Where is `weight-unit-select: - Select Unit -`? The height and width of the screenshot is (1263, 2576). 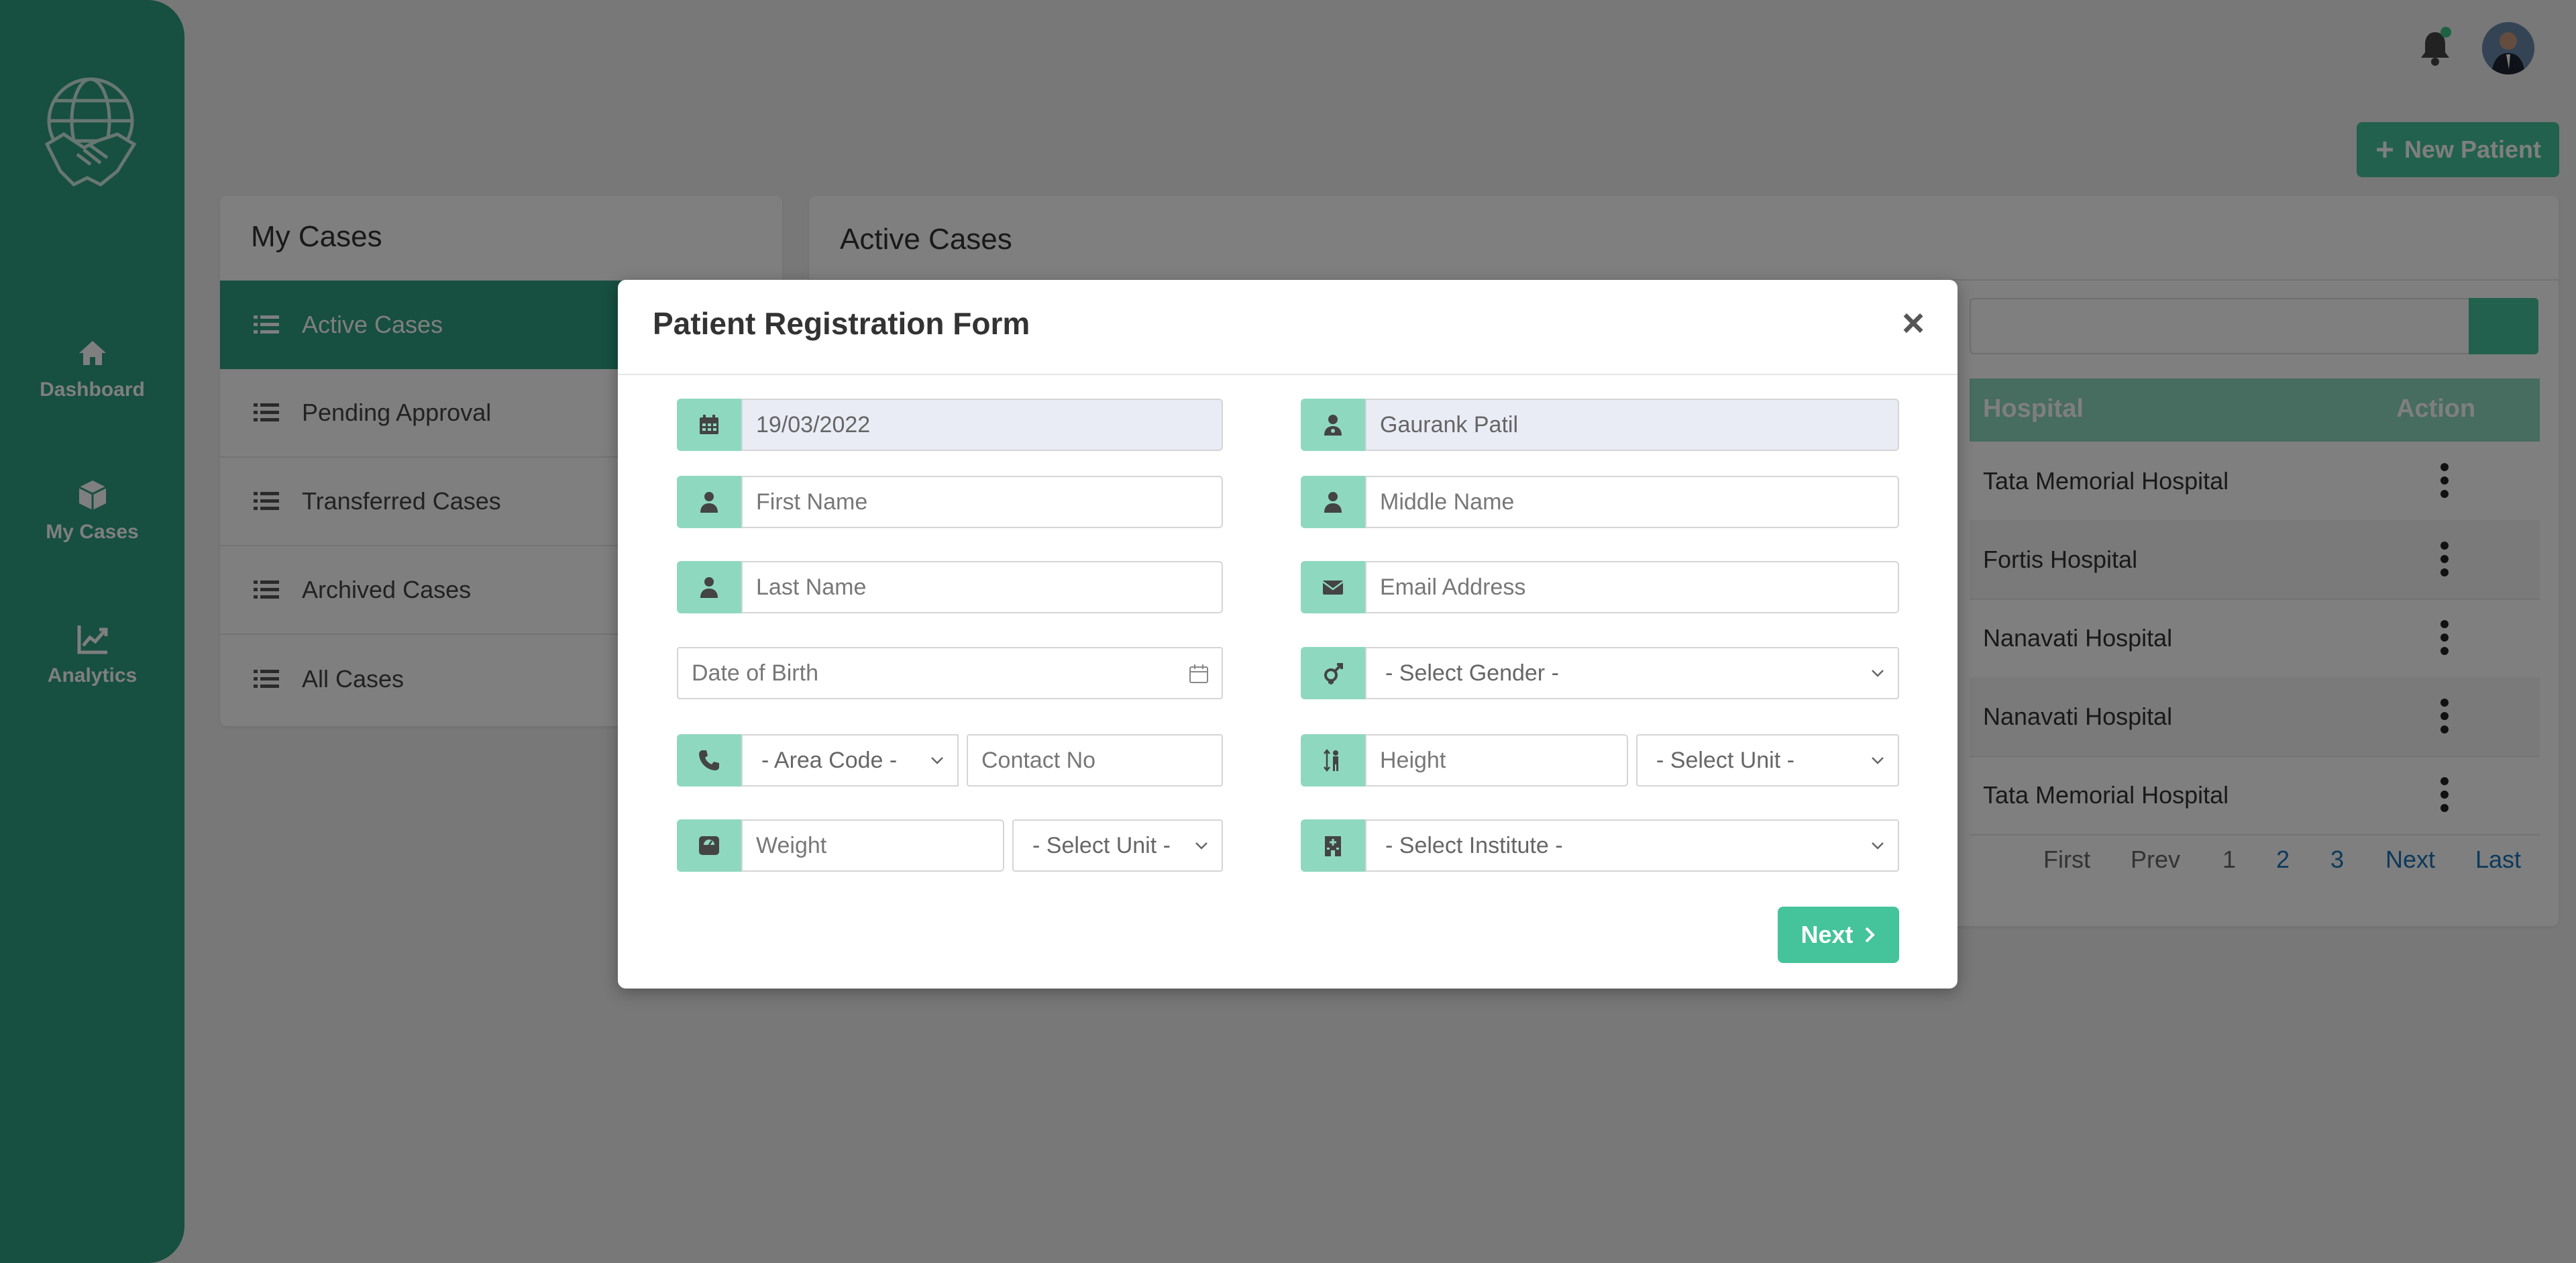
weight-unit-select: - Select Unit - is located at coordinates (1117, 845).